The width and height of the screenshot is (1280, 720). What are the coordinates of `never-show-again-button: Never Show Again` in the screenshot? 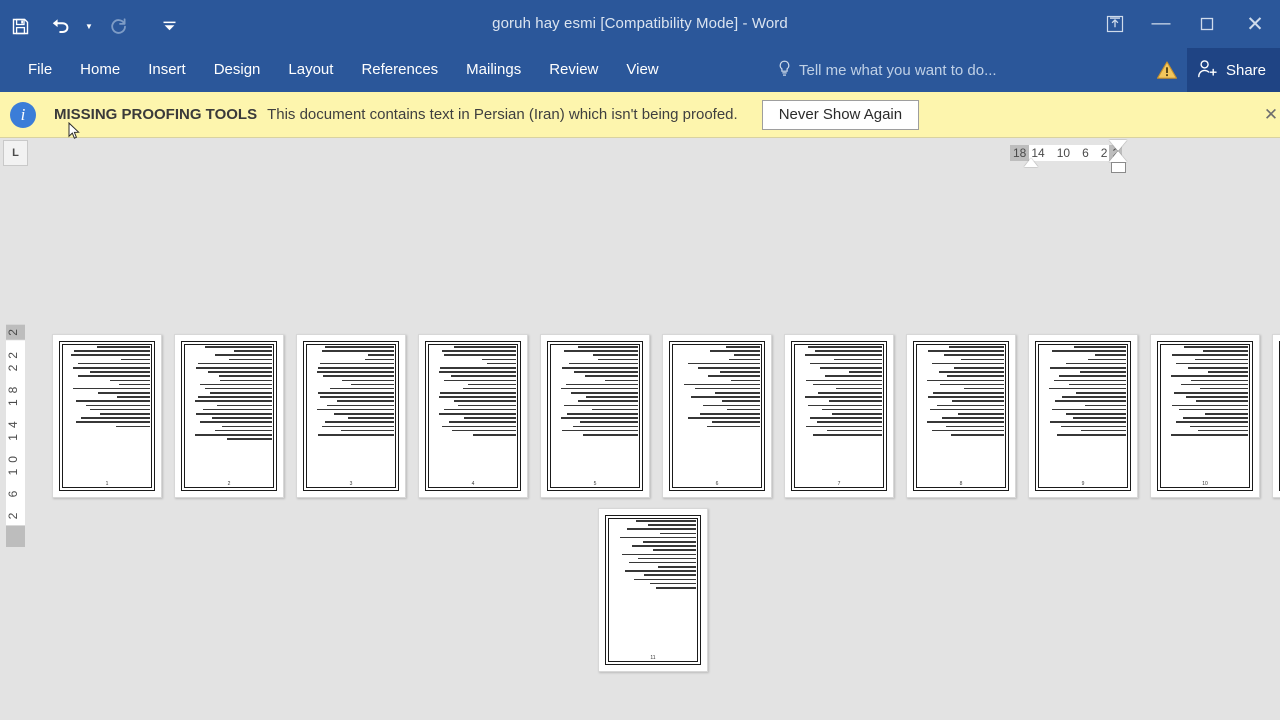 It's located at (840, 114).